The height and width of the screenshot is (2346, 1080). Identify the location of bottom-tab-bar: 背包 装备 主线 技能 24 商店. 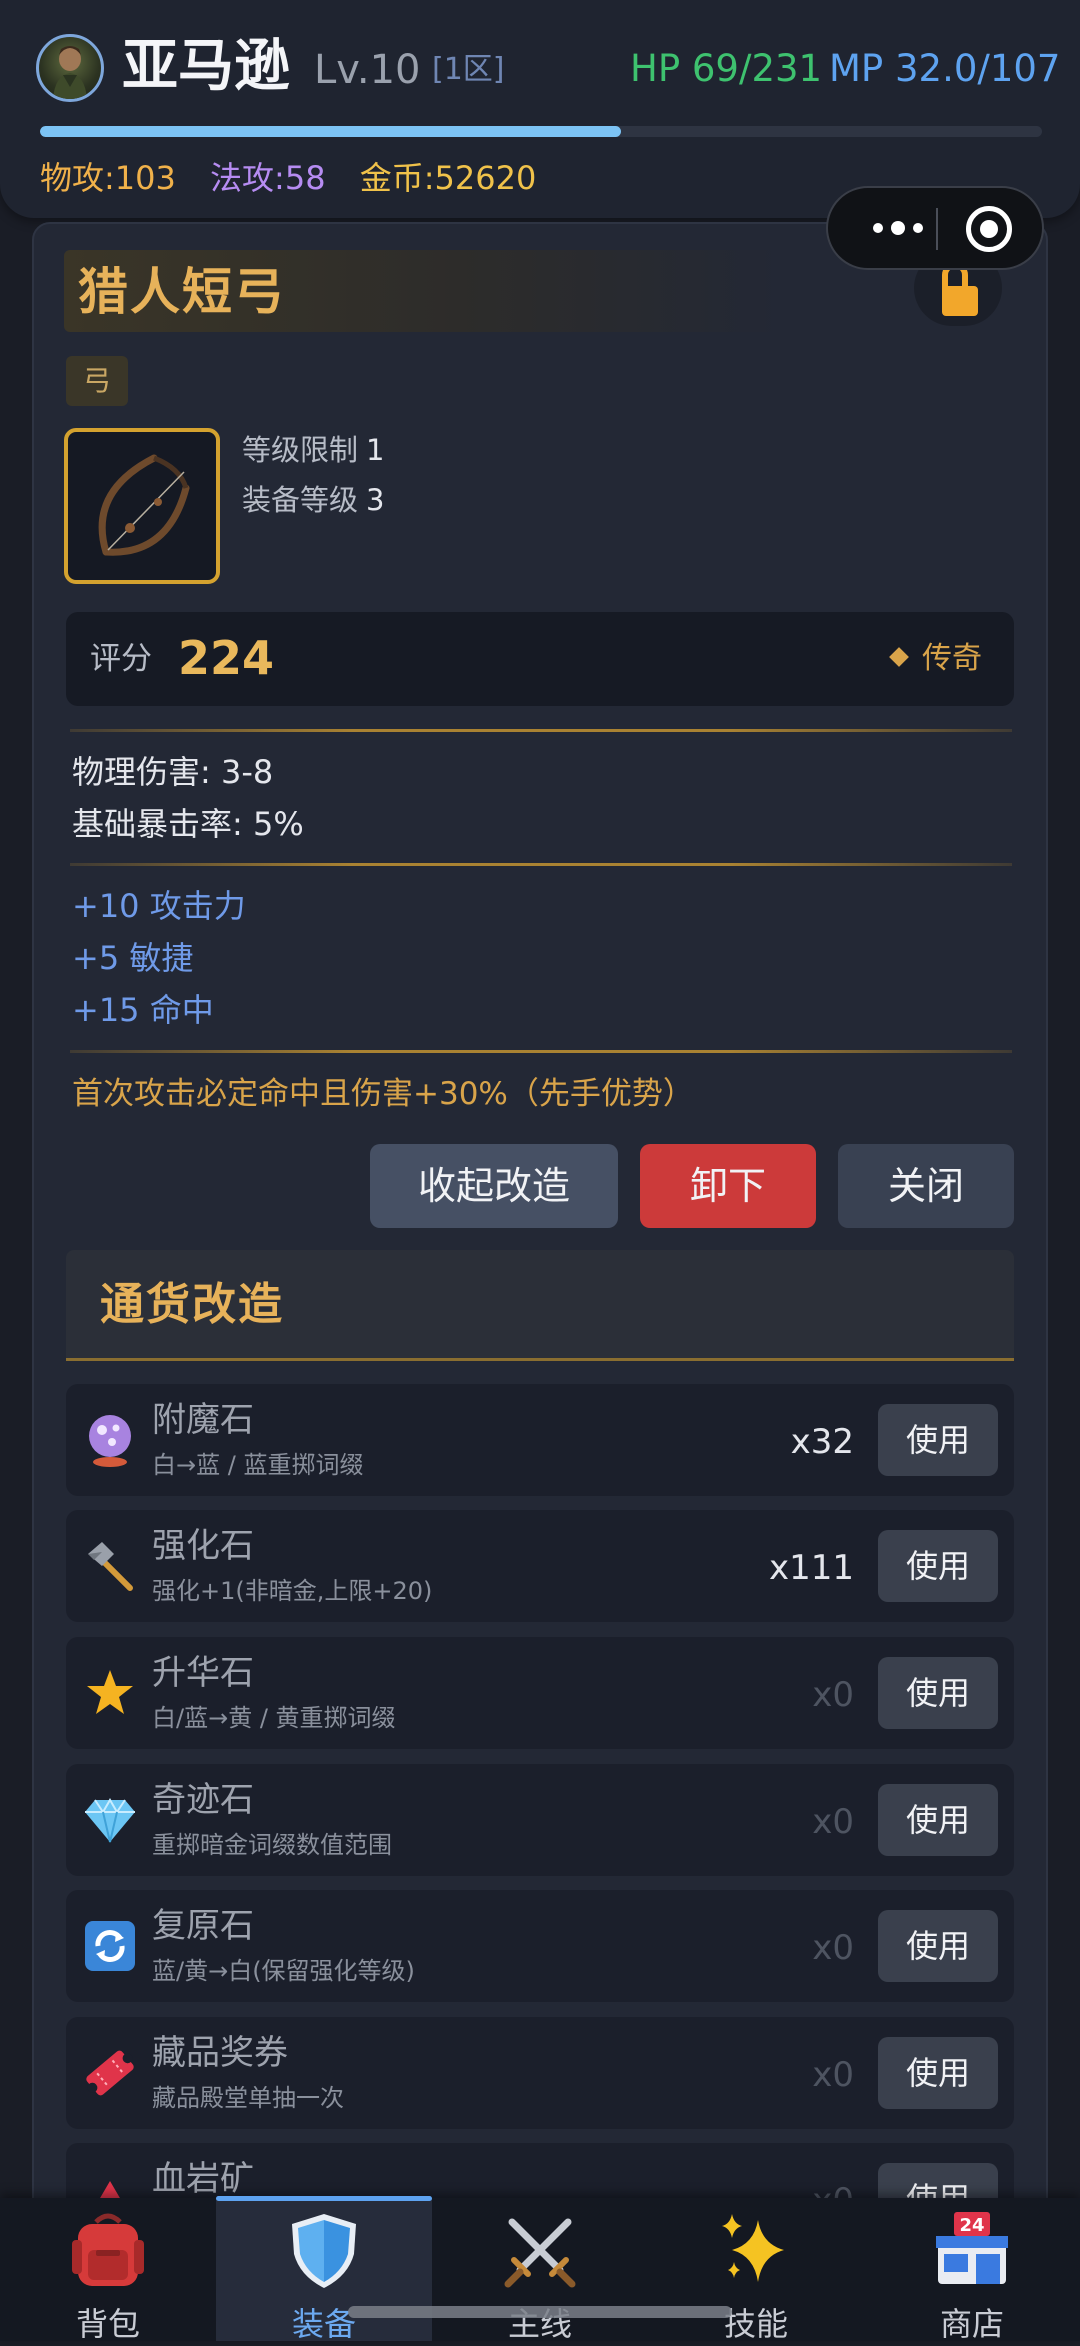
(540, 2269).